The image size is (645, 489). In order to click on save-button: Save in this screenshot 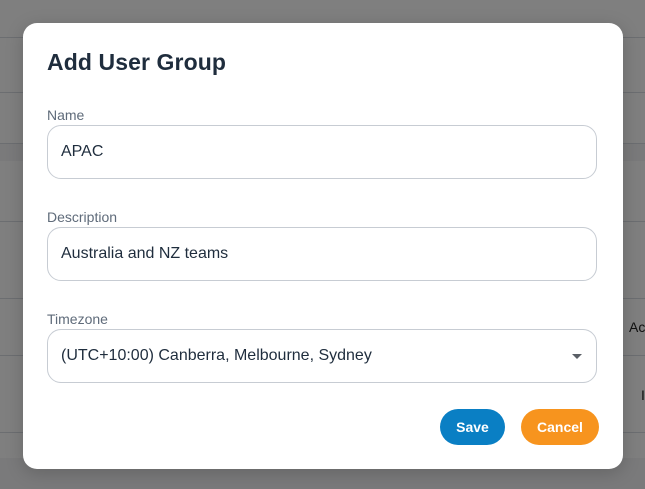, I will do `click(472, 427)`.